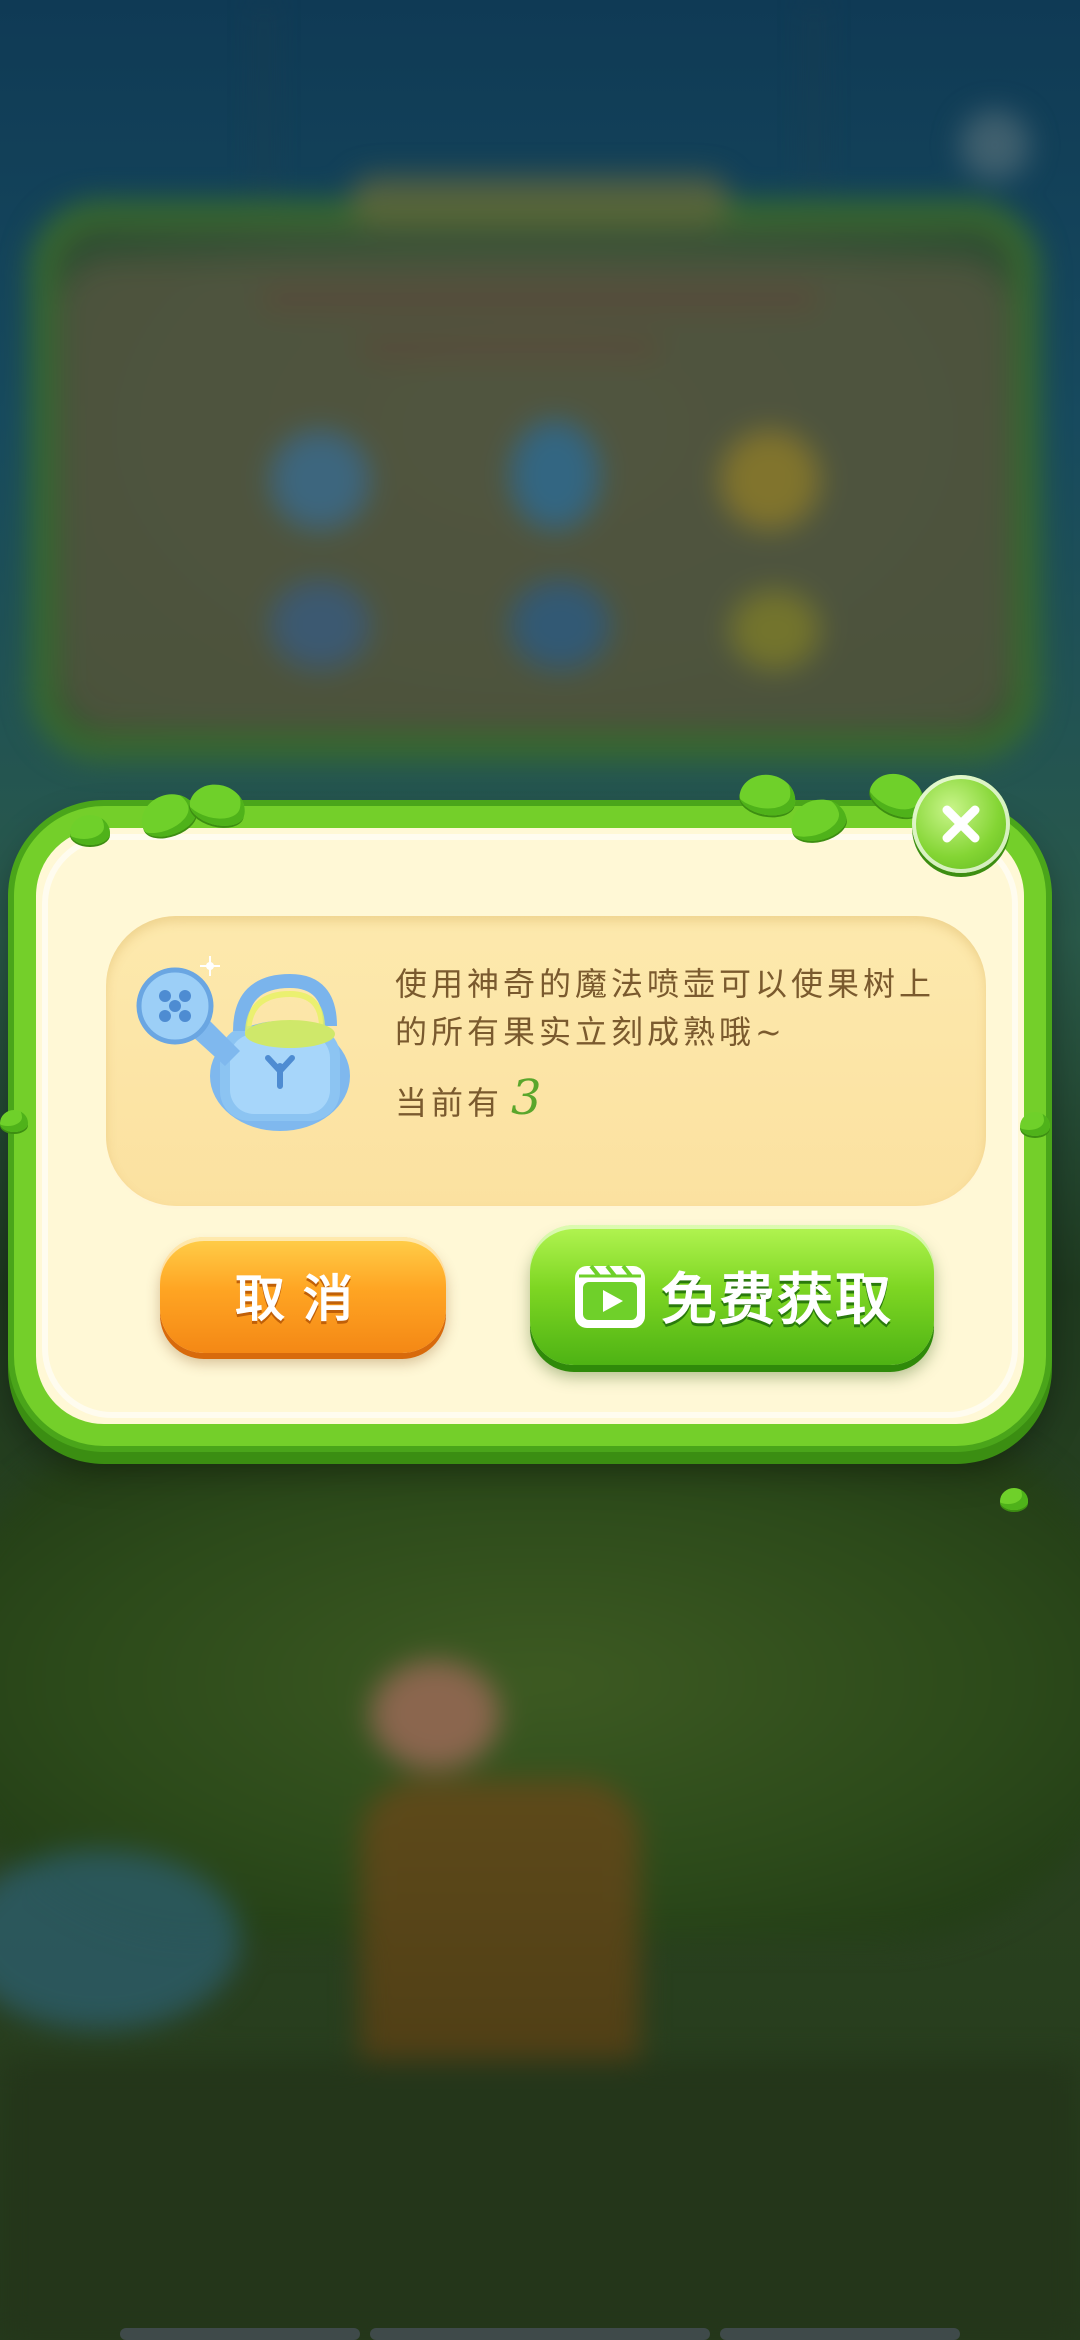 The image size is (1080, 2340). What do you see at coordinates (303, 1299) in the screenshot?
I see `cancel-button-label: 取消` at bounding box center [303, 1299].